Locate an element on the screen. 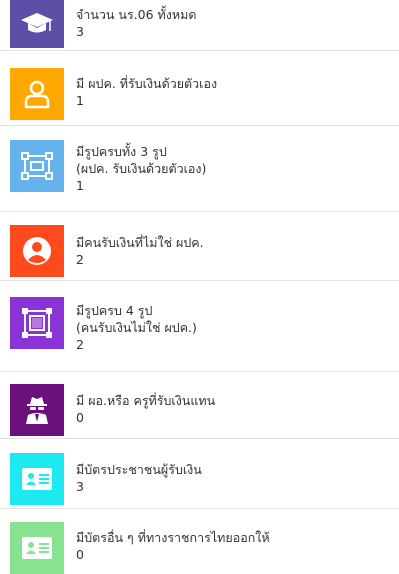  user-circle-icon is located at coordinates (37, 251).